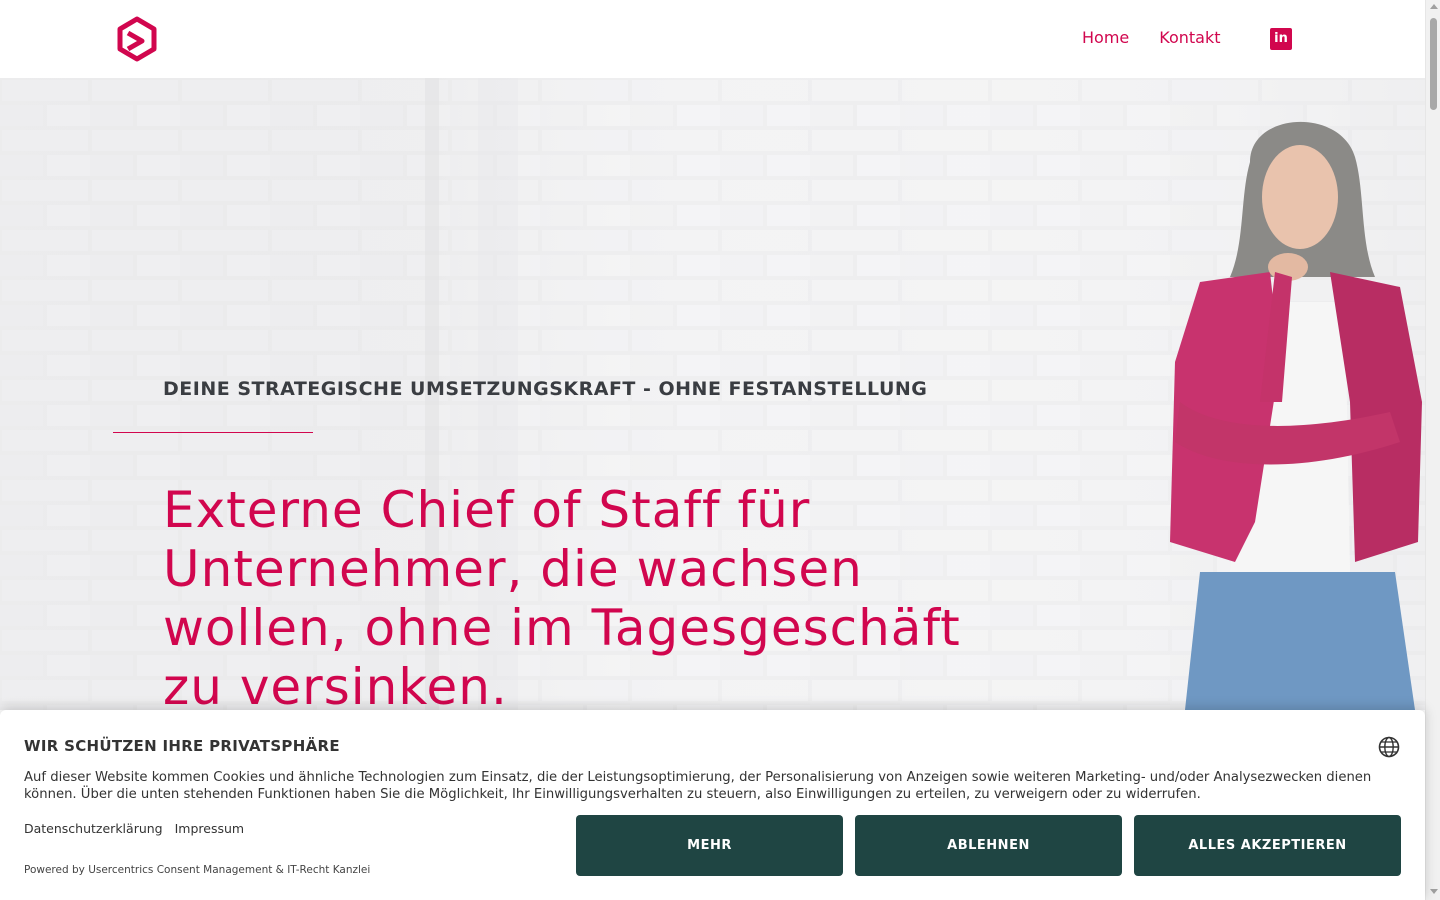  Describe the element at coordinates (137, 39) in the screenshot. I see `brand-logo` at that location.